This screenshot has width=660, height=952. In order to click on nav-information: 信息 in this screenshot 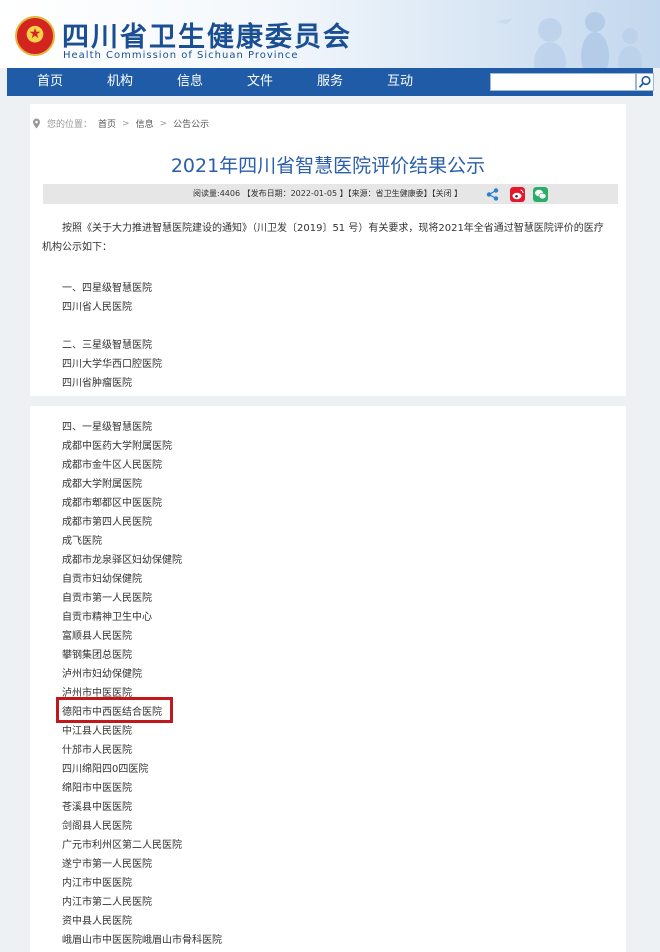, I will do `click(190, 82)`.